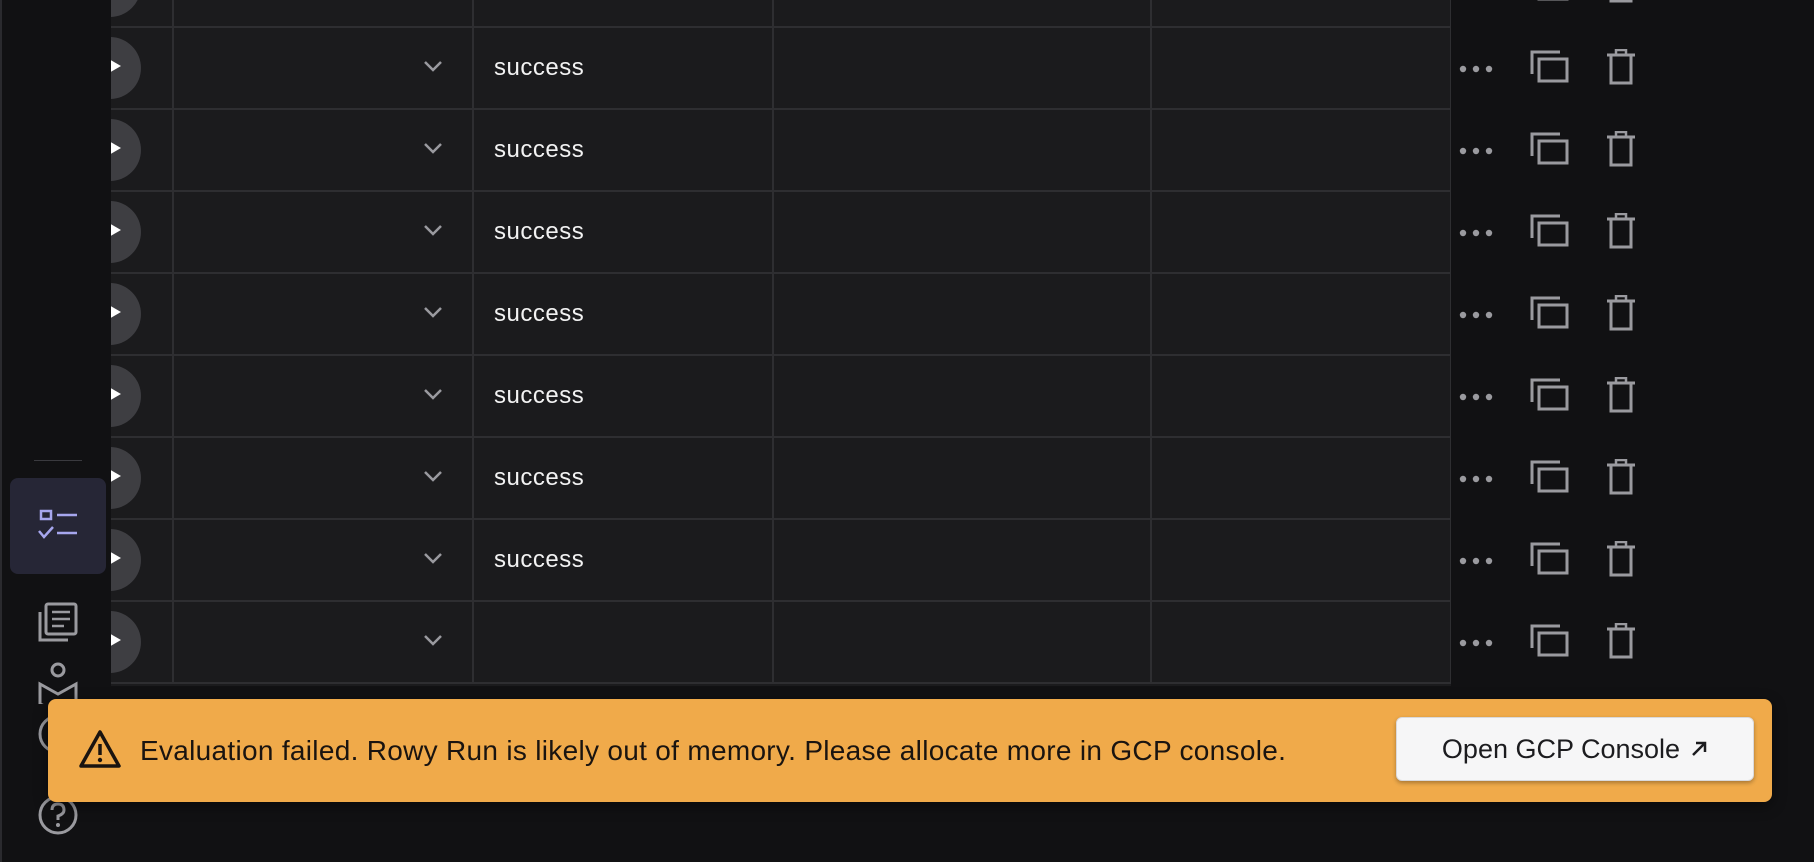  What do you see at coordinates (1699, 749) in the screenshot?
I see `external-link-icon` at bounding box center [1699, 749].